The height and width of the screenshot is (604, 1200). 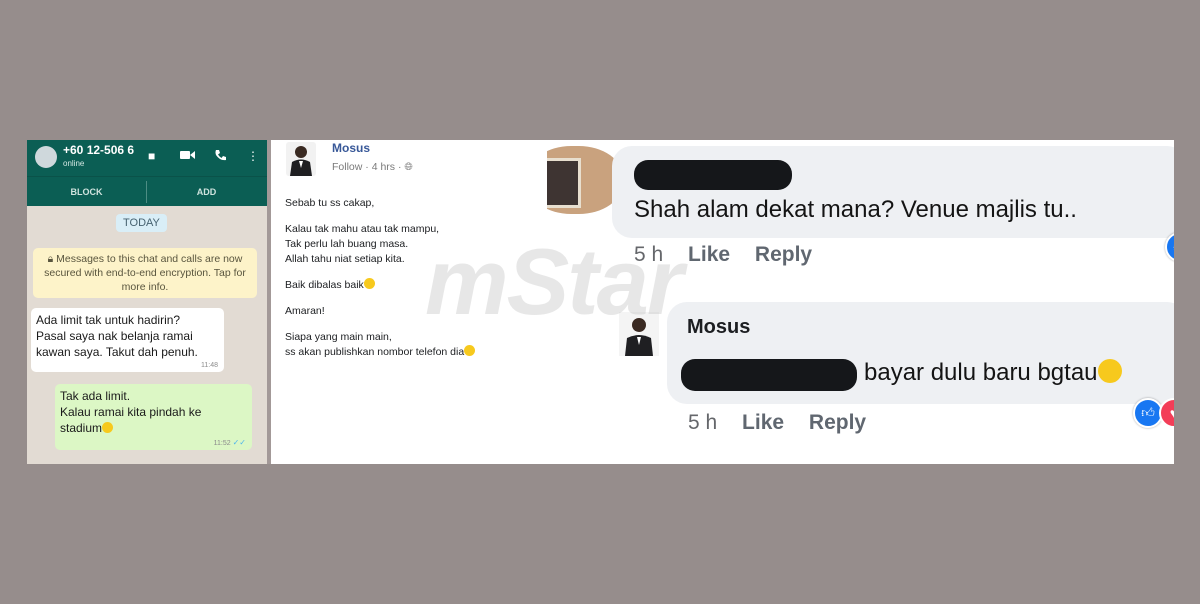 I want to click on redacted-name-bar, so click(x=713, y=175).